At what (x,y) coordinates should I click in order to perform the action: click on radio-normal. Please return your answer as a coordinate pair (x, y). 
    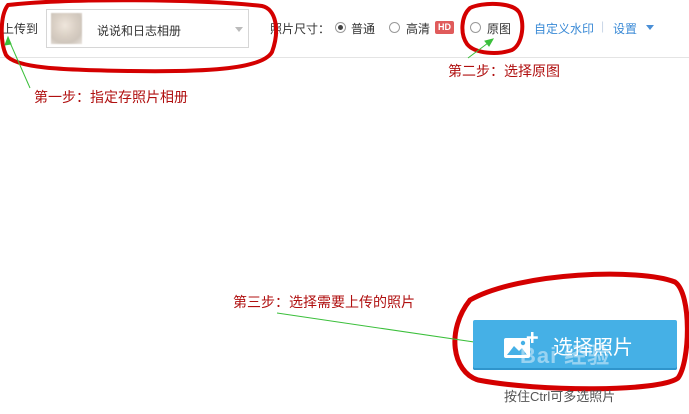
    Looking at the image, I should click on (340, 27).